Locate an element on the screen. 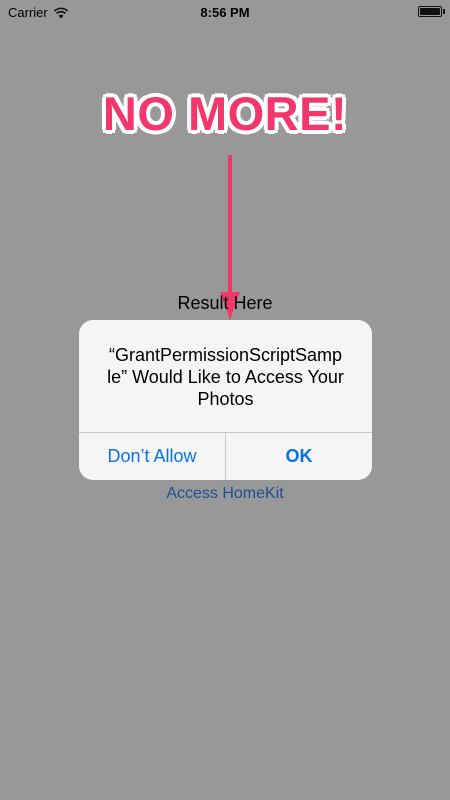 Image resolution: width=450 pixels, height=800 pixels. alert-title-line: Photos is located at coordinates (225, 399).